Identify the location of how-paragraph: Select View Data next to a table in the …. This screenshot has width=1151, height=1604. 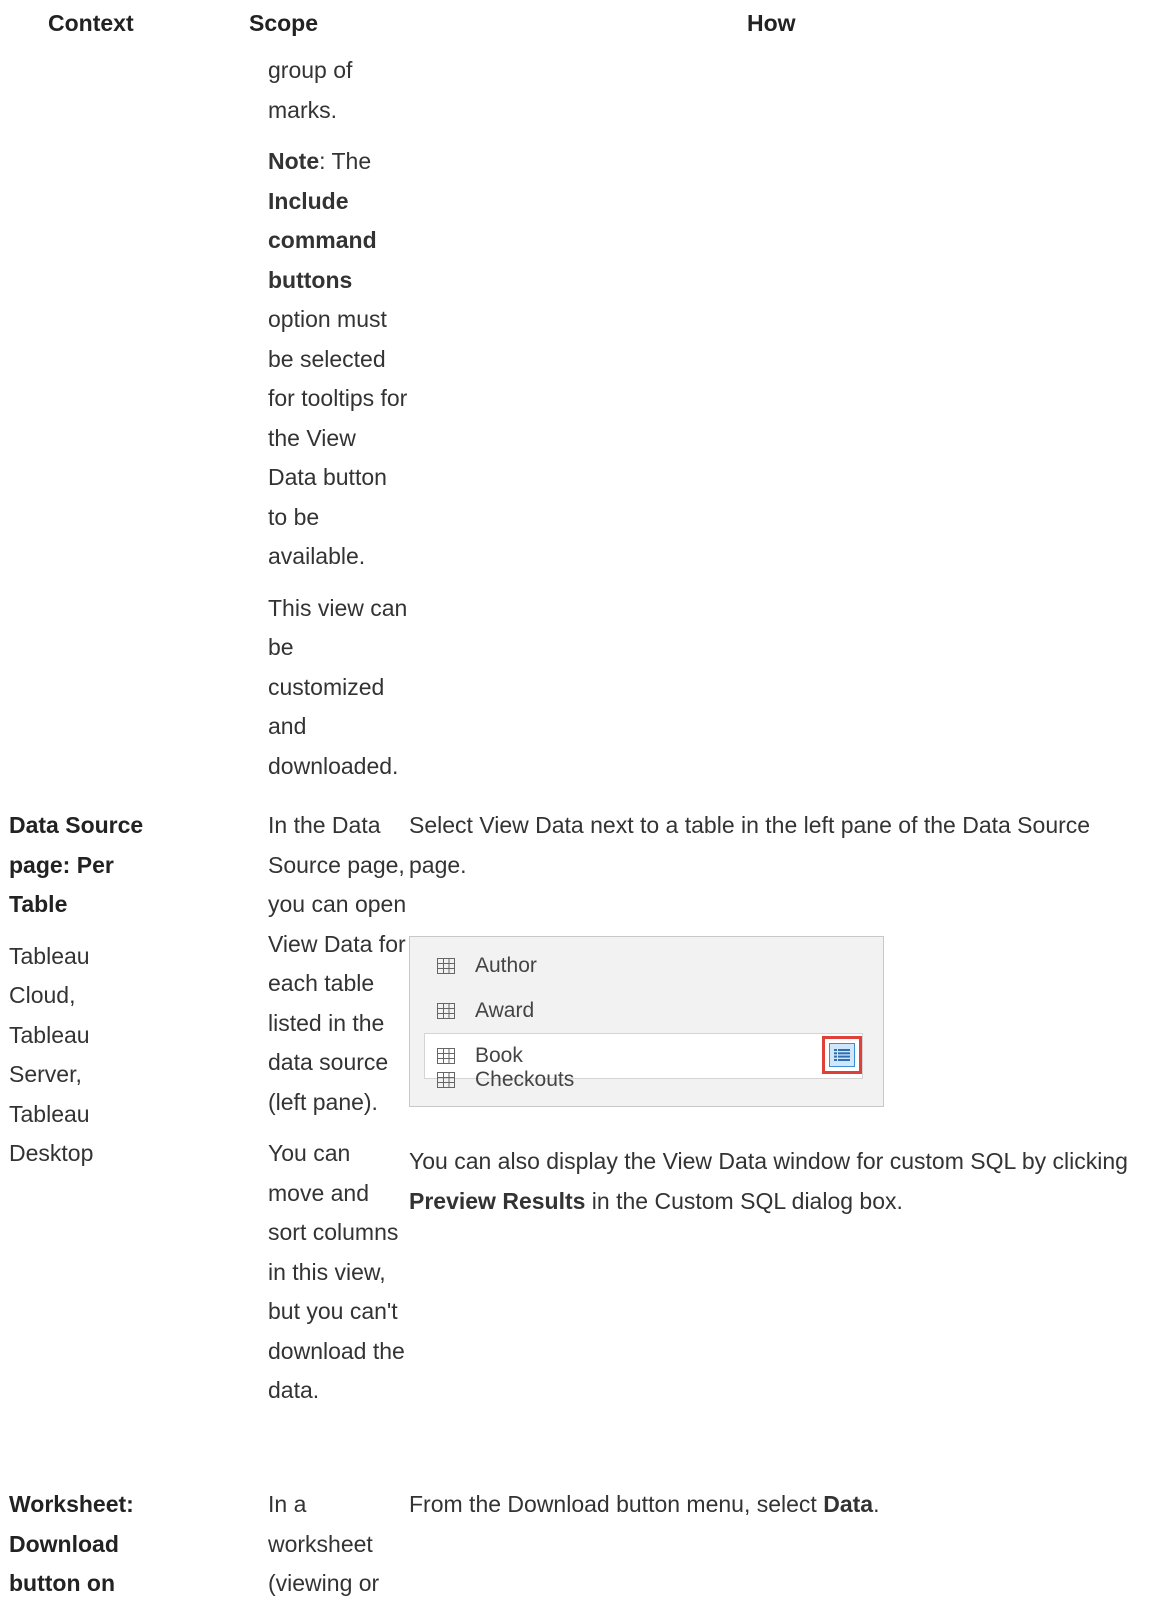
(750, 845).